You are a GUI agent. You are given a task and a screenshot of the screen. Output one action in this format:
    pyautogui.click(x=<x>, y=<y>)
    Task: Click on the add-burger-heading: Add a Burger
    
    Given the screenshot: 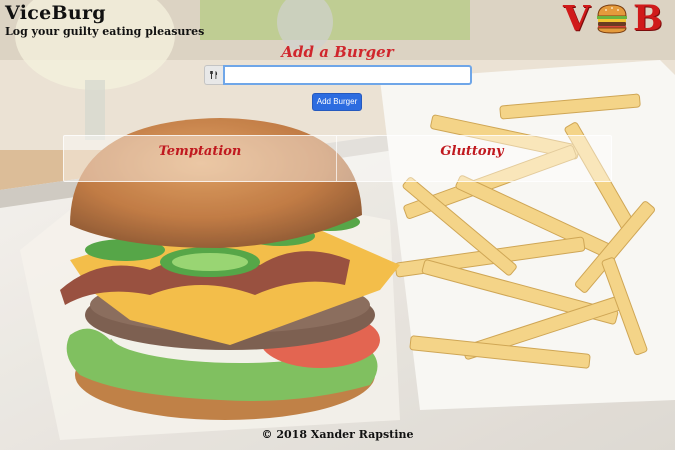 What is the action you would take?
    pyautogui.click(x=337, y=52)
    